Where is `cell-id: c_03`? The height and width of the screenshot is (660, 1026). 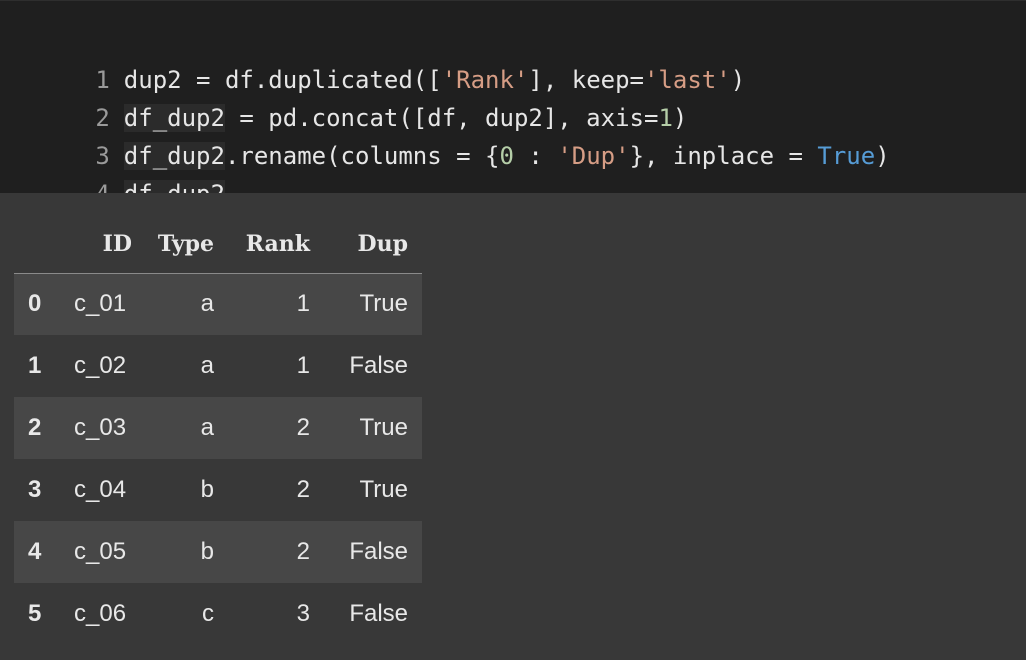 cell-id: c_03 is located at coordinates (100, 427).